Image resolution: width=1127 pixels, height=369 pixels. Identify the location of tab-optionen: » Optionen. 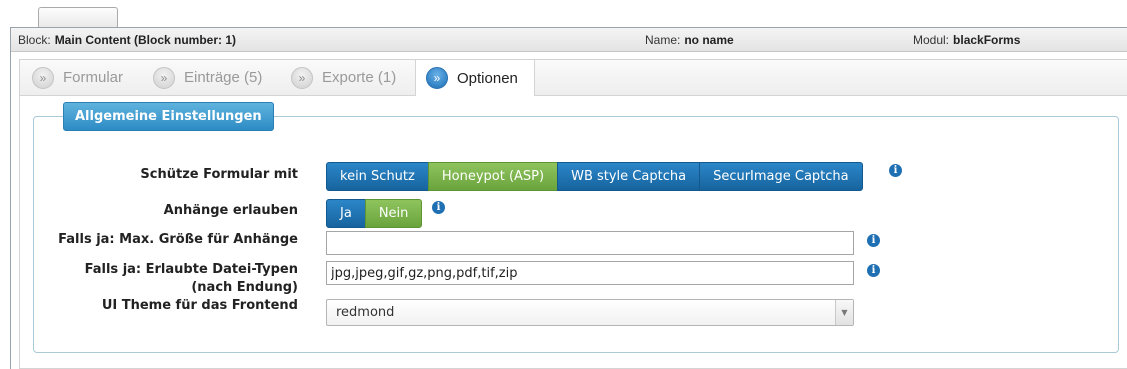
(475, 78).